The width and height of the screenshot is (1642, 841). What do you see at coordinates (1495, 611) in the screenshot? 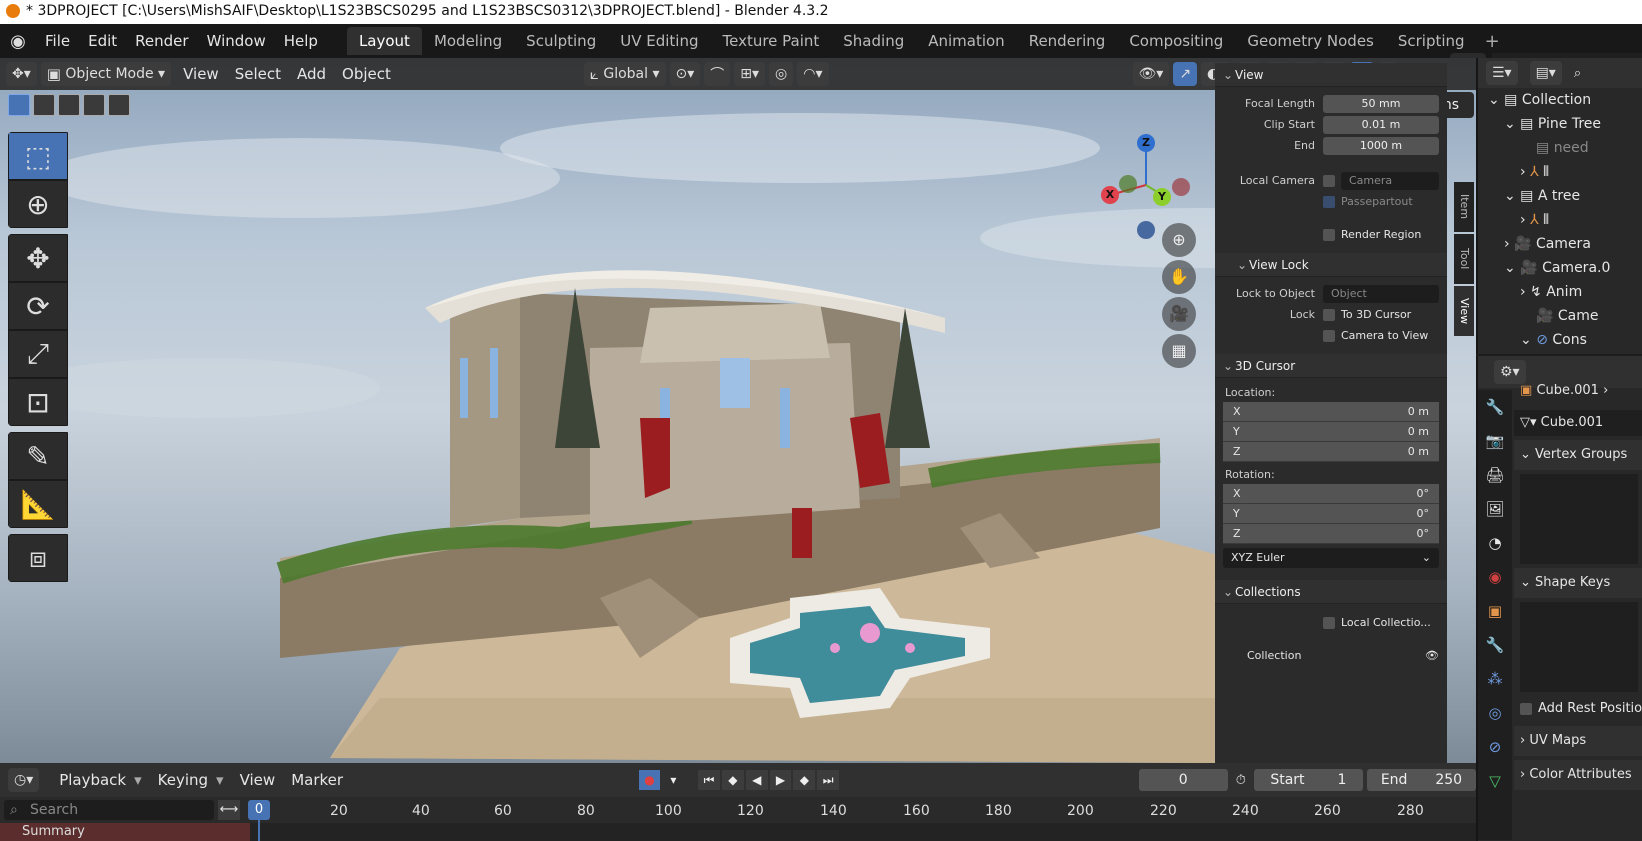
I see `object-tab-icon: ▣` at bounding box center [1495, 611].